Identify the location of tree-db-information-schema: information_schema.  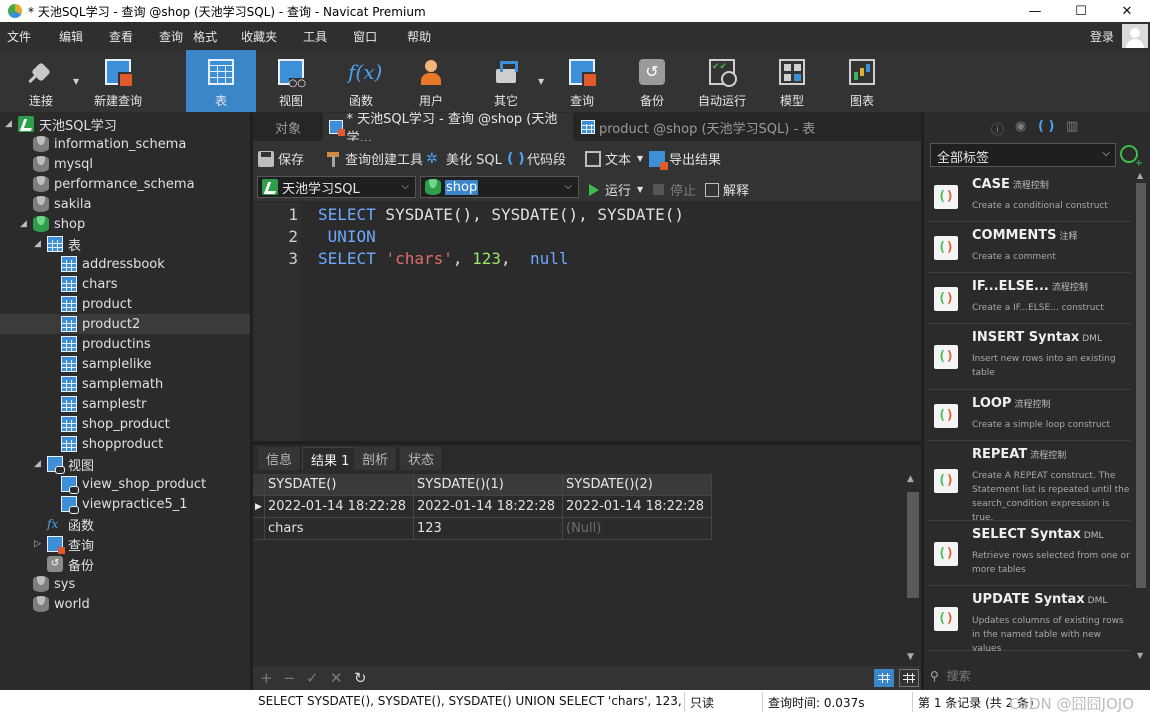
(125, 144).